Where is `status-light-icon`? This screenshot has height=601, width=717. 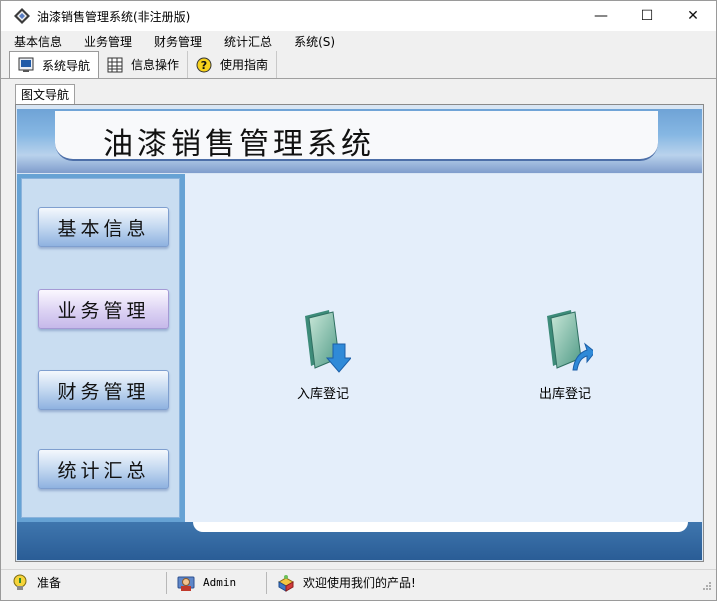
status-light-icon is located at coordinates (20, 583).